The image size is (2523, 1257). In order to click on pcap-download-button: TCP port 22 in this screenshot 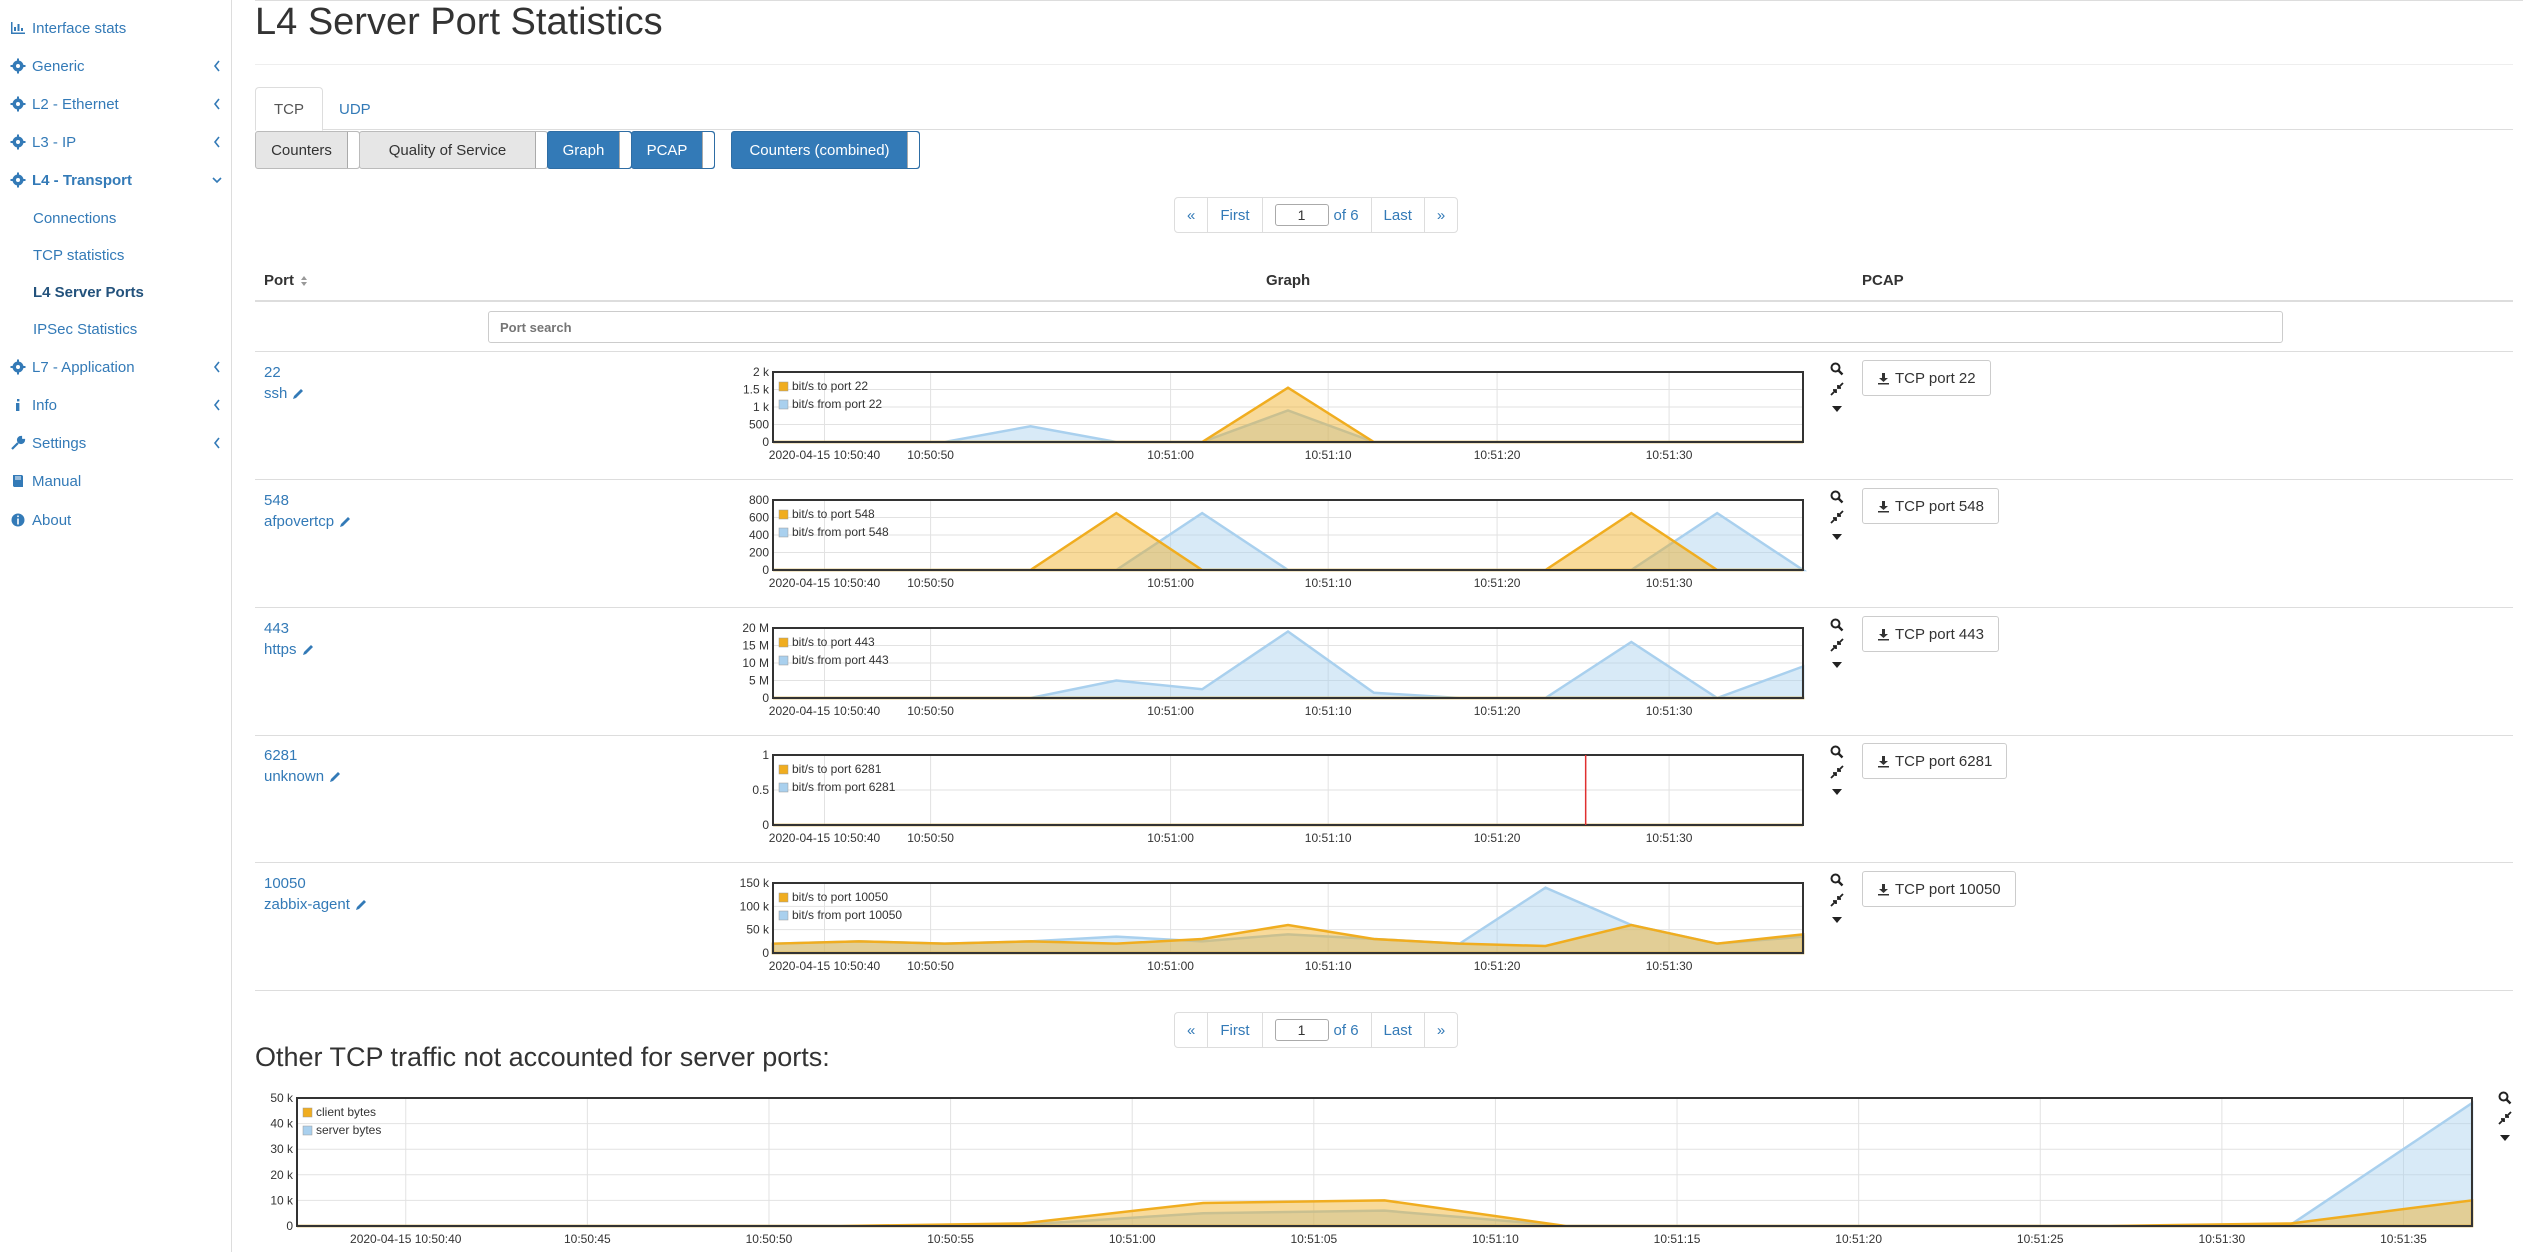, I will do `click(1926, 378)`.